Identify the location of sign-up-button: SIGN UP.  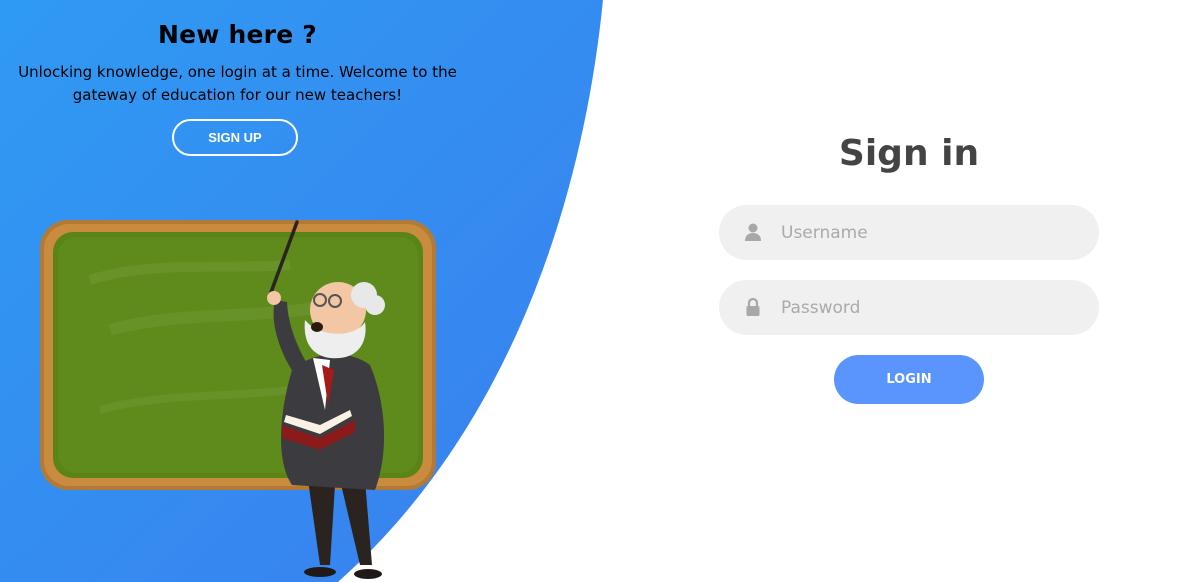
(235, 137).